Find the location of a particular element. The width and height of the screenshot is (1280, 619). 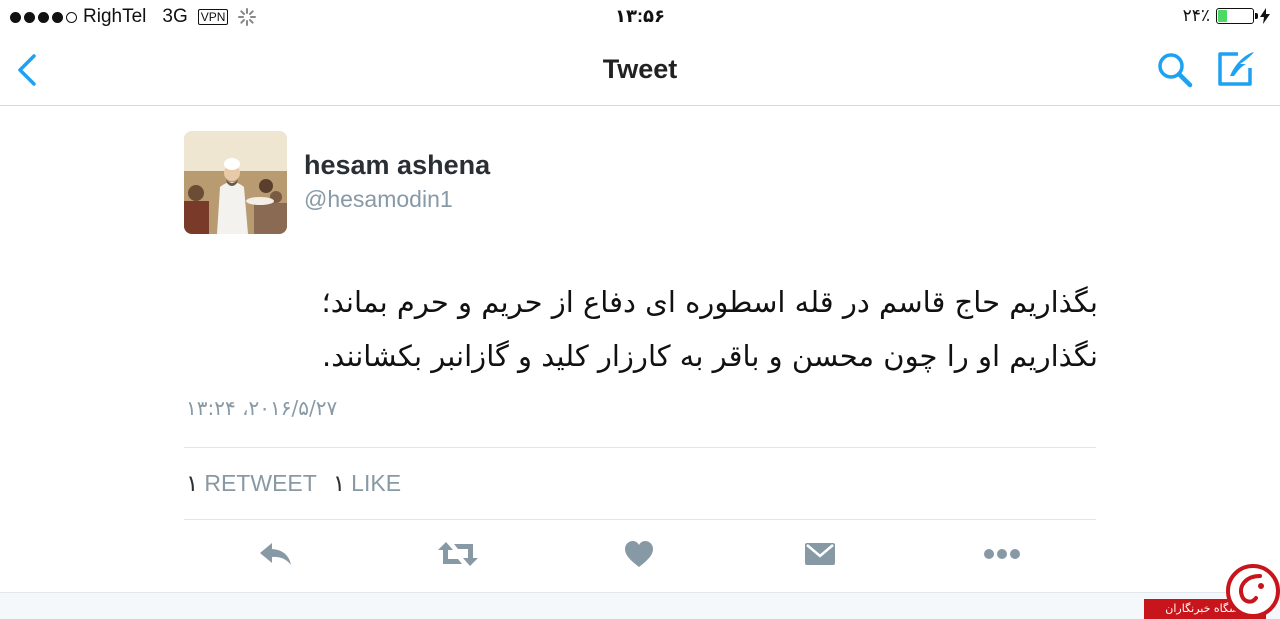

like-count-link: ۱ LIKE is located at coordinates (367, 483).